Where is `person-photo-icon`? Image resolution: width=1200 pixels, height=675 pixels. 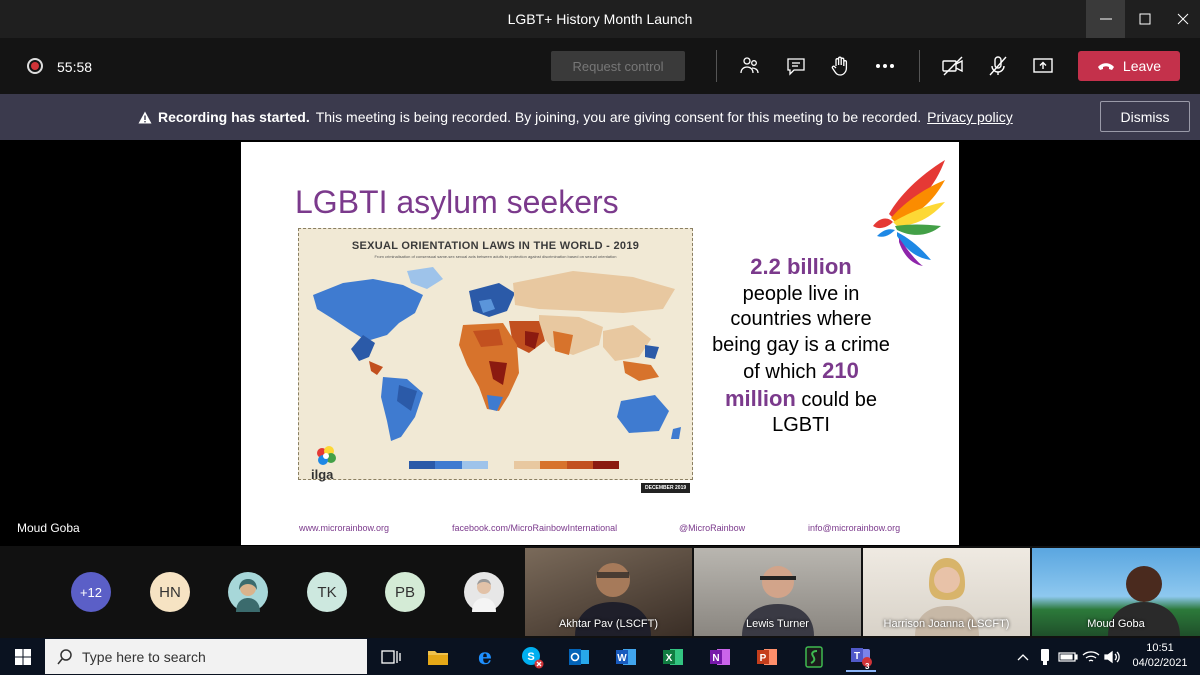
person-photo-icon is located at coordinates (248, 595).